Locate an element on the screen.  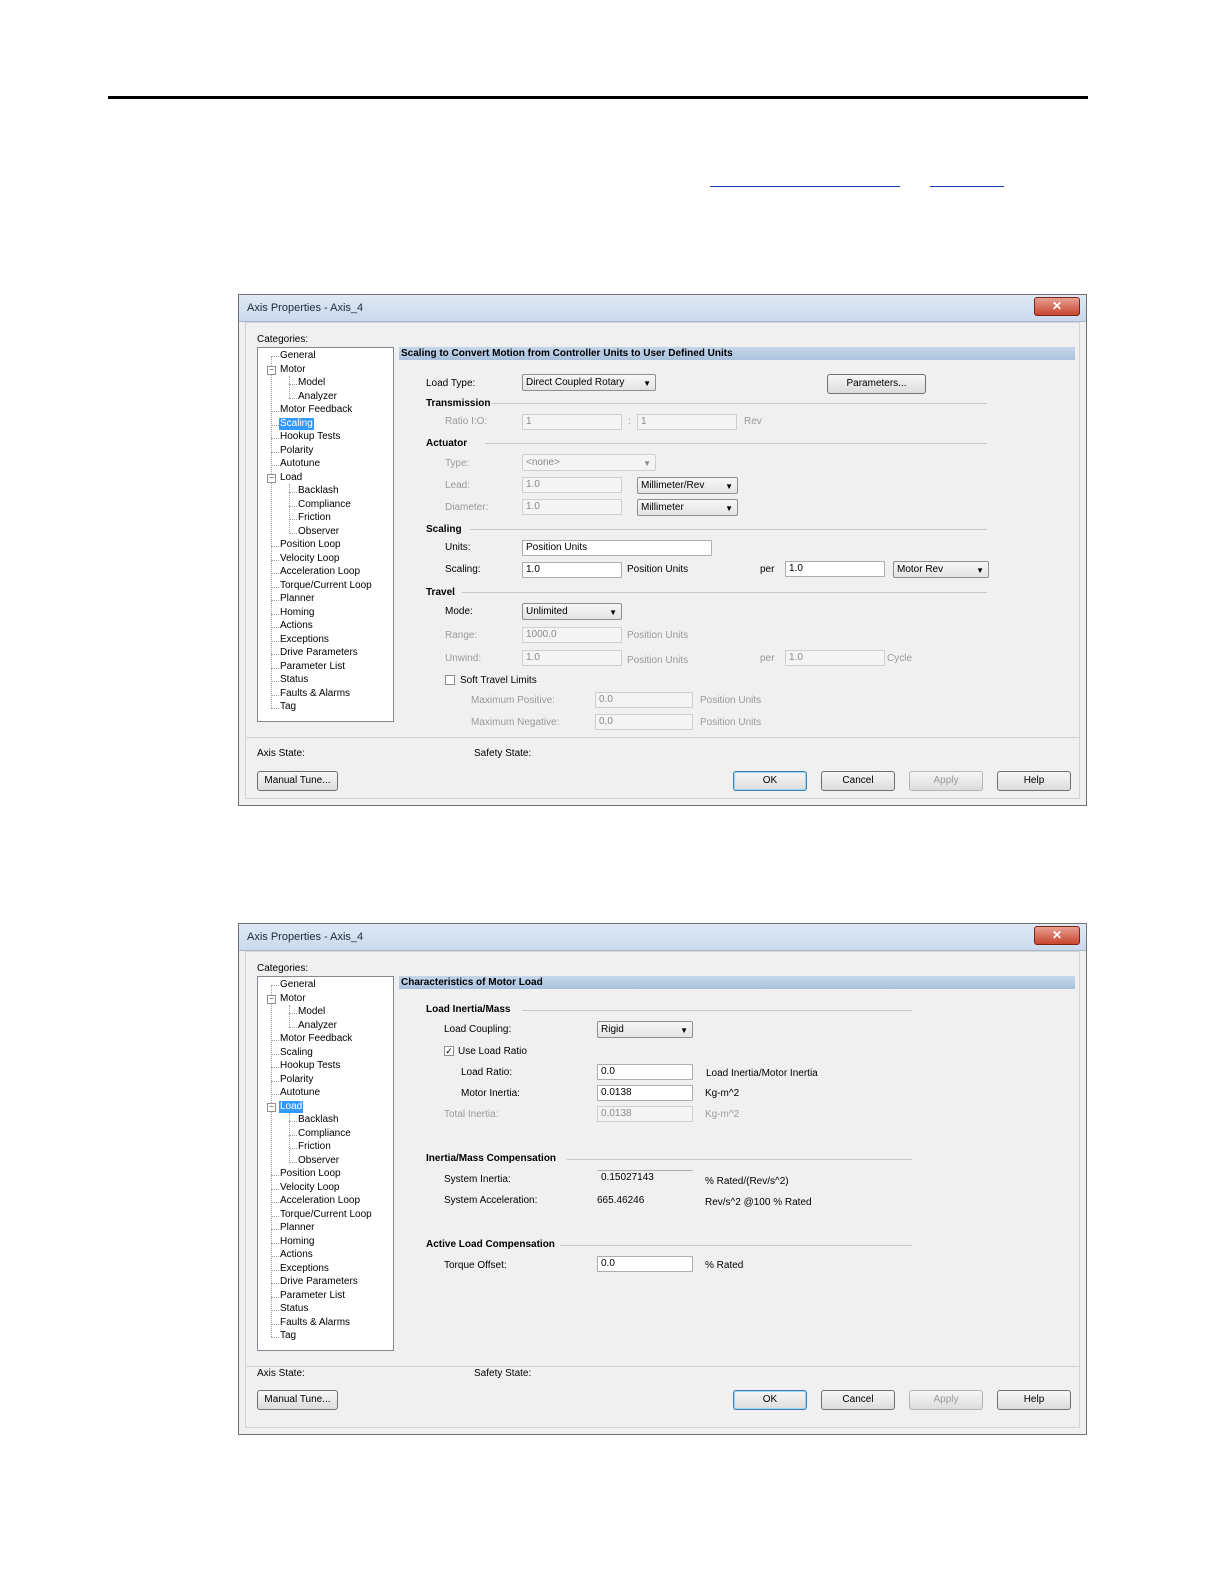
ratio-output-field: 1 is located at coordinates (687, 422).